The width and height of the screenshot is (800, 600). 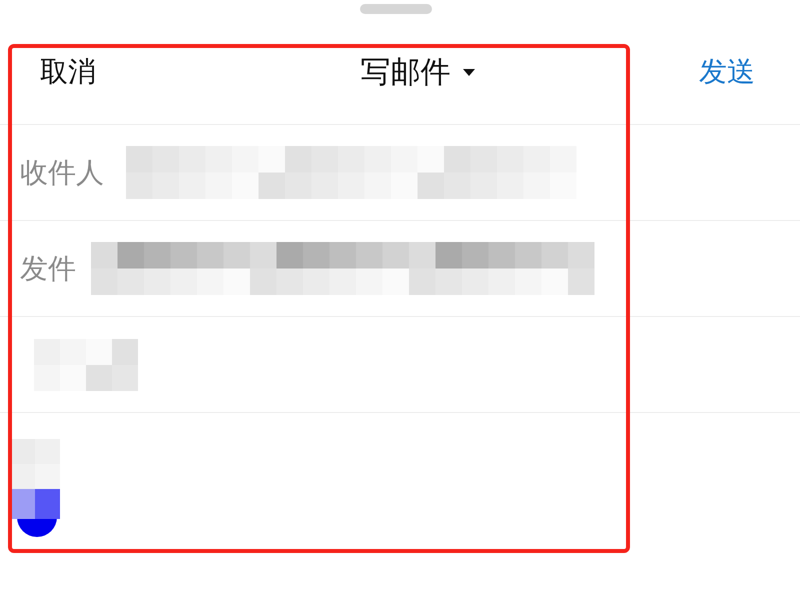 I want to click on cancel-button: 取消, so click(x=68, y=72).